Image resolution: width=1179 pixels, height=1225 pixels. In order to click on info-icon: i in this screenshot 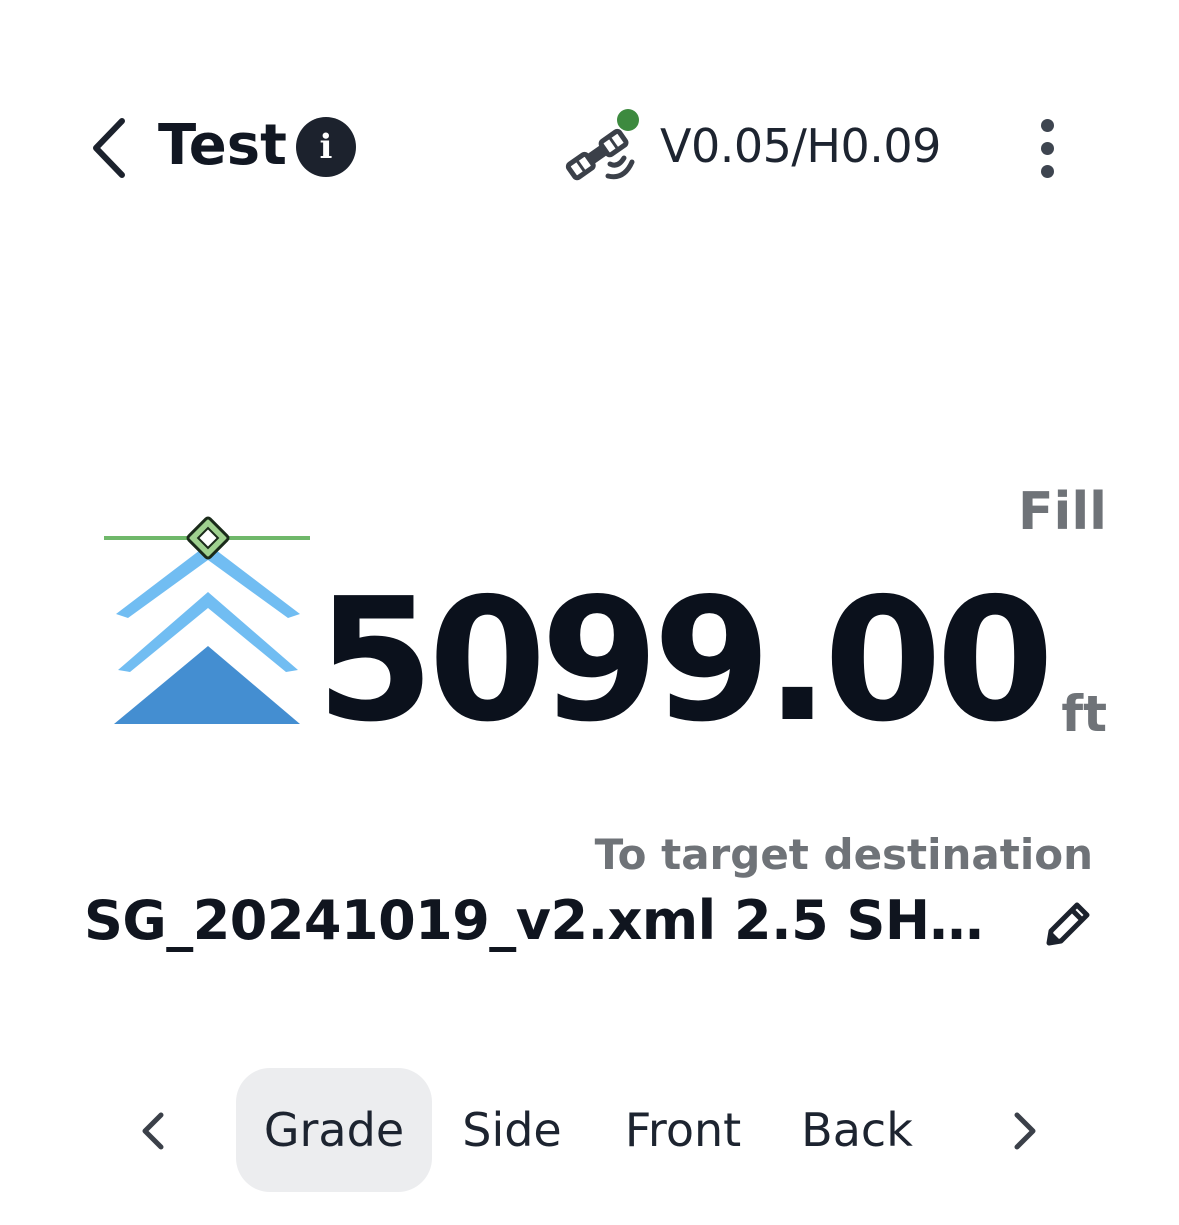, I will do `click(326, 147)`.